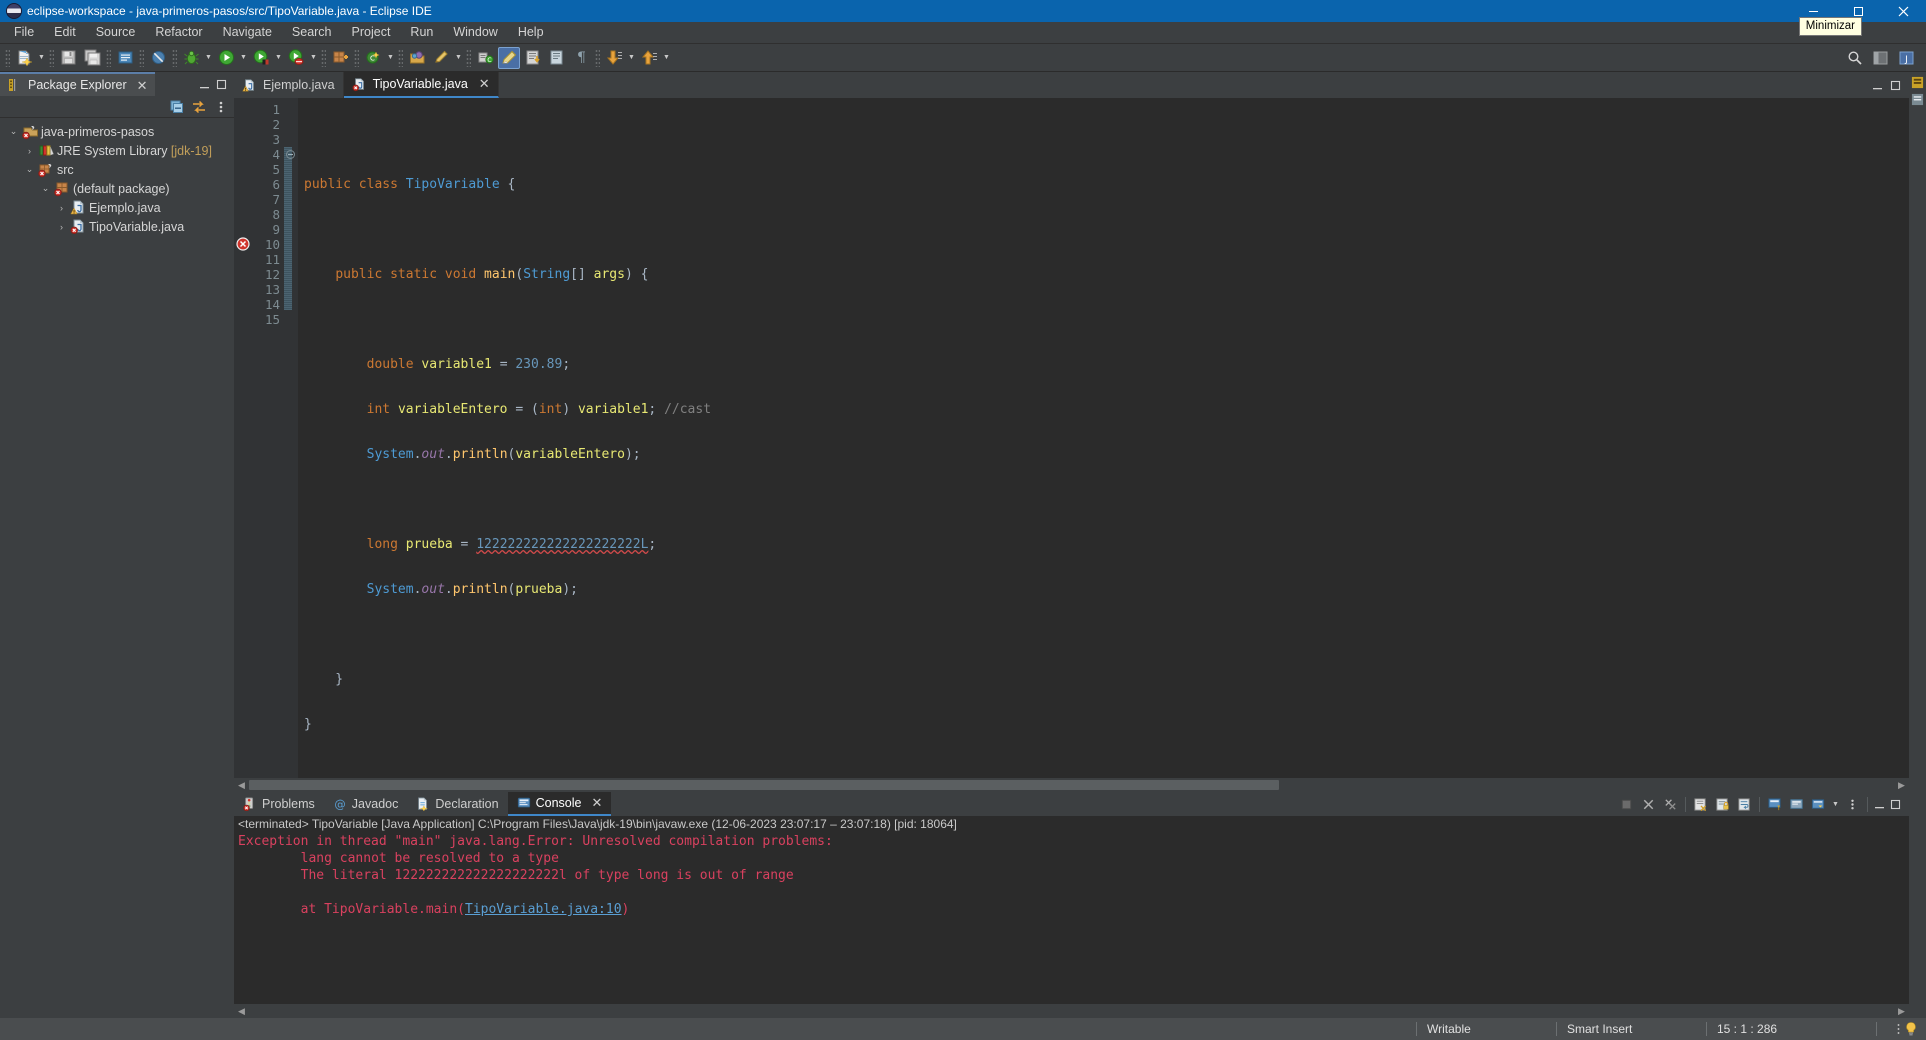 This screenshot has width=1926, height=1040. I want to click on word-wrap-icon, so click(1744, 804).